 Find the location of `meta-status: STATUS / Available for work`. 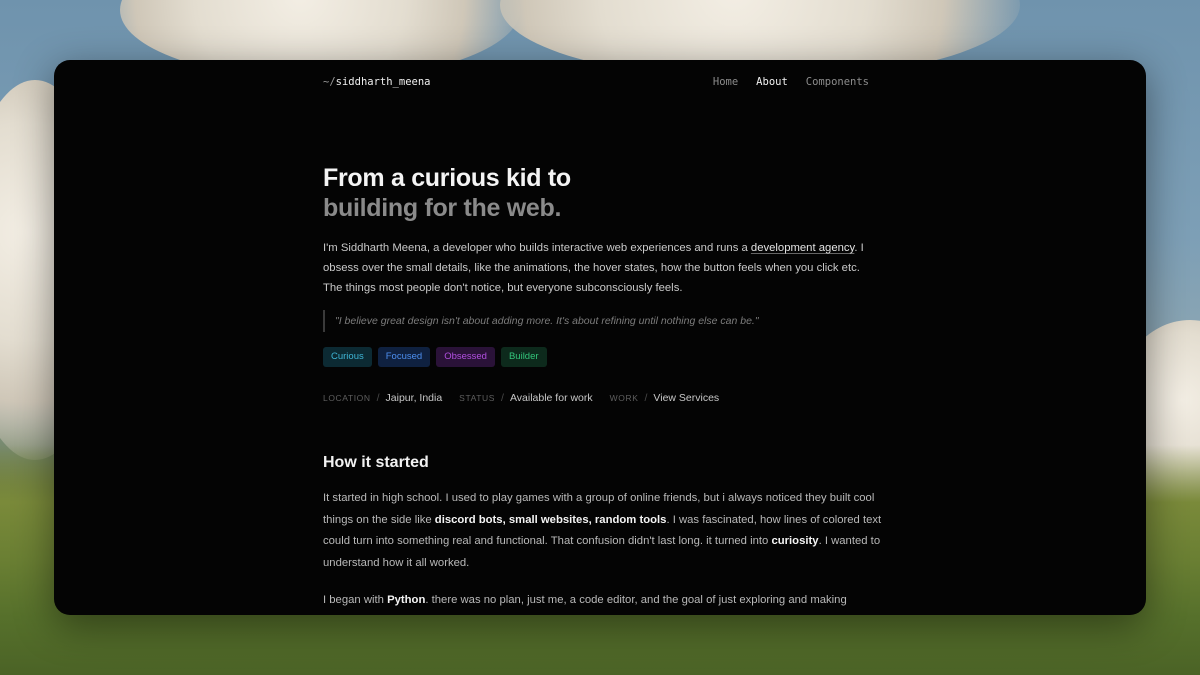

meta-status: STATUS / Available for work is located at coordinates (525, 398).